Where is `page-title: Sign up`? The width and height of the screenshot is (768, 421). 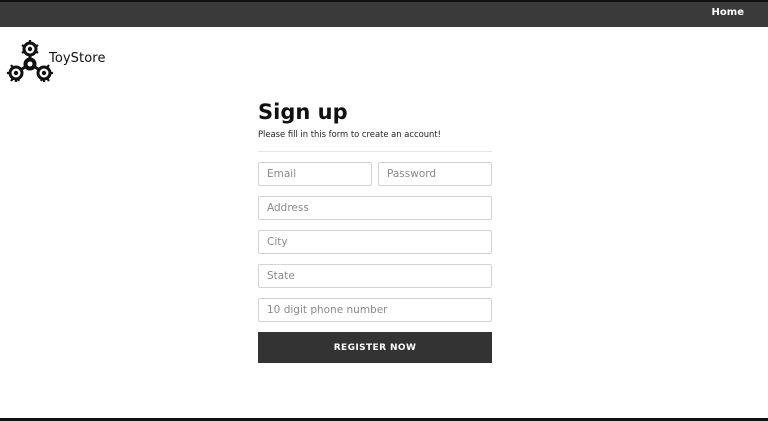
page-title: Sign up is located at coordinates (303, 112).